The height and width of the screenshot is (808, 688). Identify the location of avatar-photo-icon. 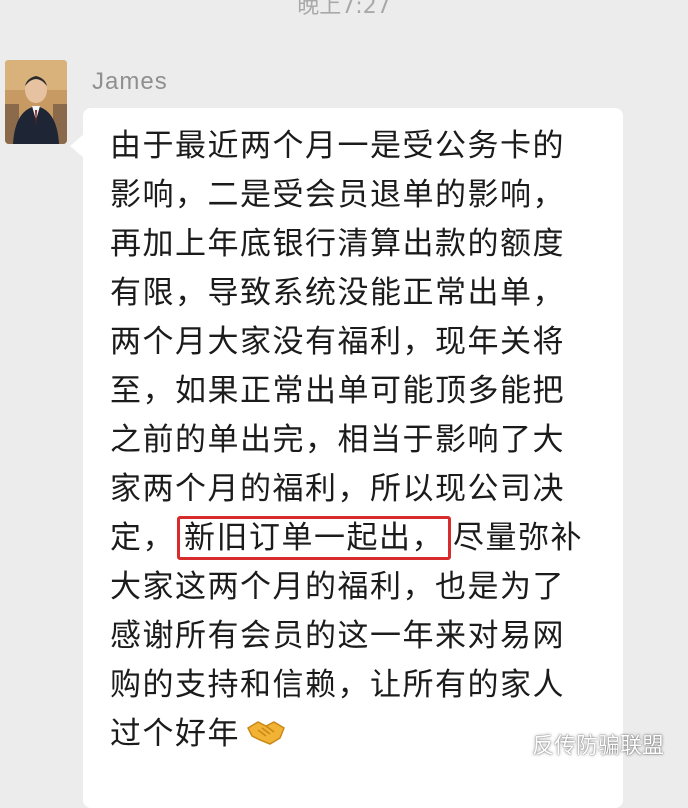
(36, 102).